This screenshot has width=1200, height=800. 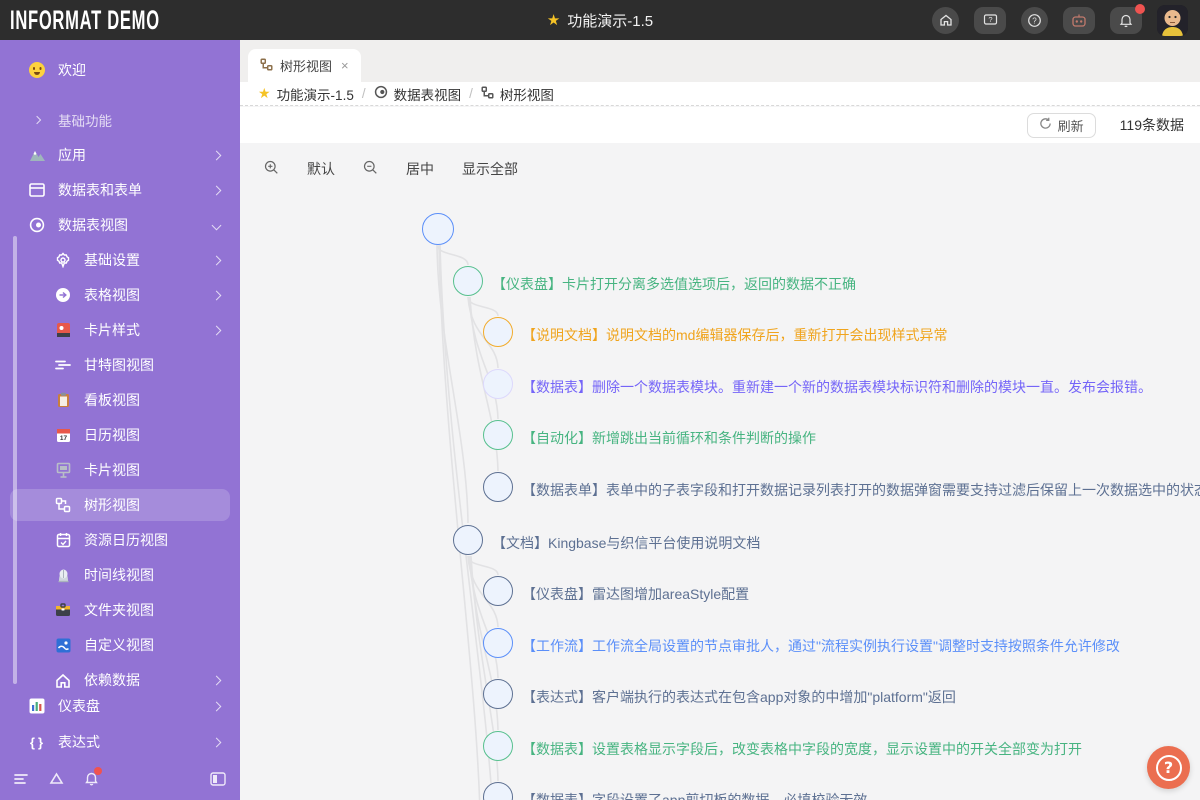 What do you see at coordinates (56, 781) in the screenshot?
I see `triangle-icon` at bounding box center [56, 781].